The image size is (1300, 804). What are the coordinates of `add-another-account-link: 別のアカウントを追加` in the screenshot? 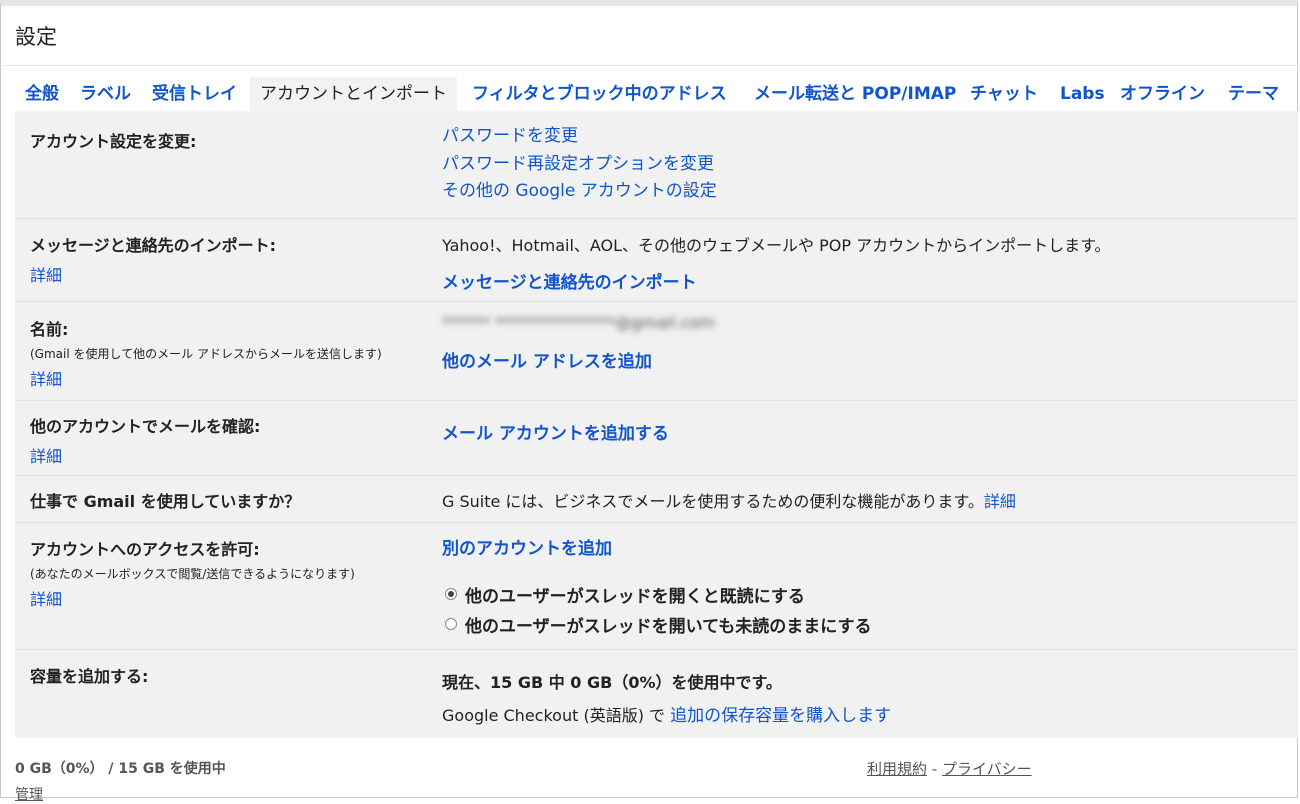 It's located at (527, 546).